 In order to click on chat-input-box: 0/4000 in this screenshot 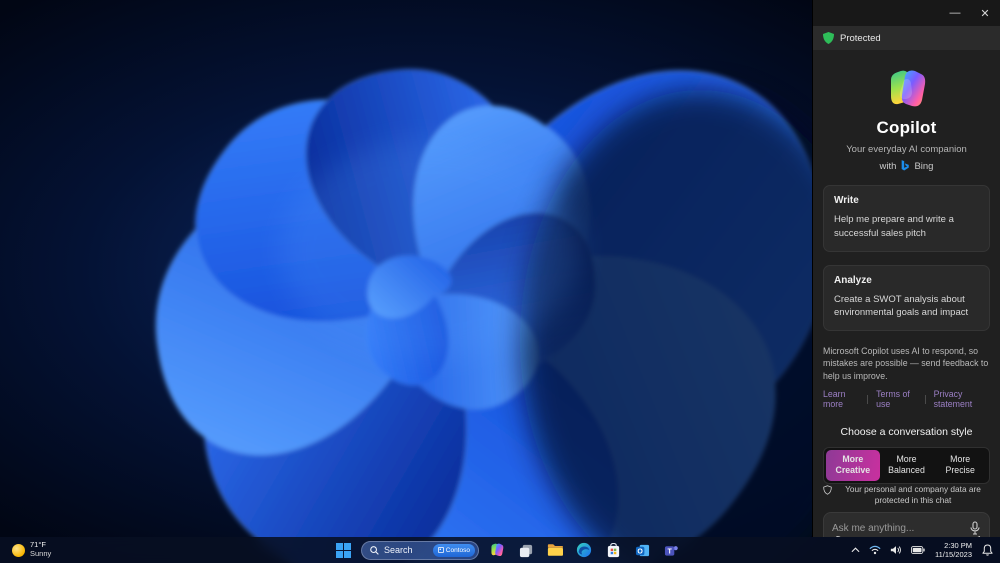, I will do `click(906, 524)`.